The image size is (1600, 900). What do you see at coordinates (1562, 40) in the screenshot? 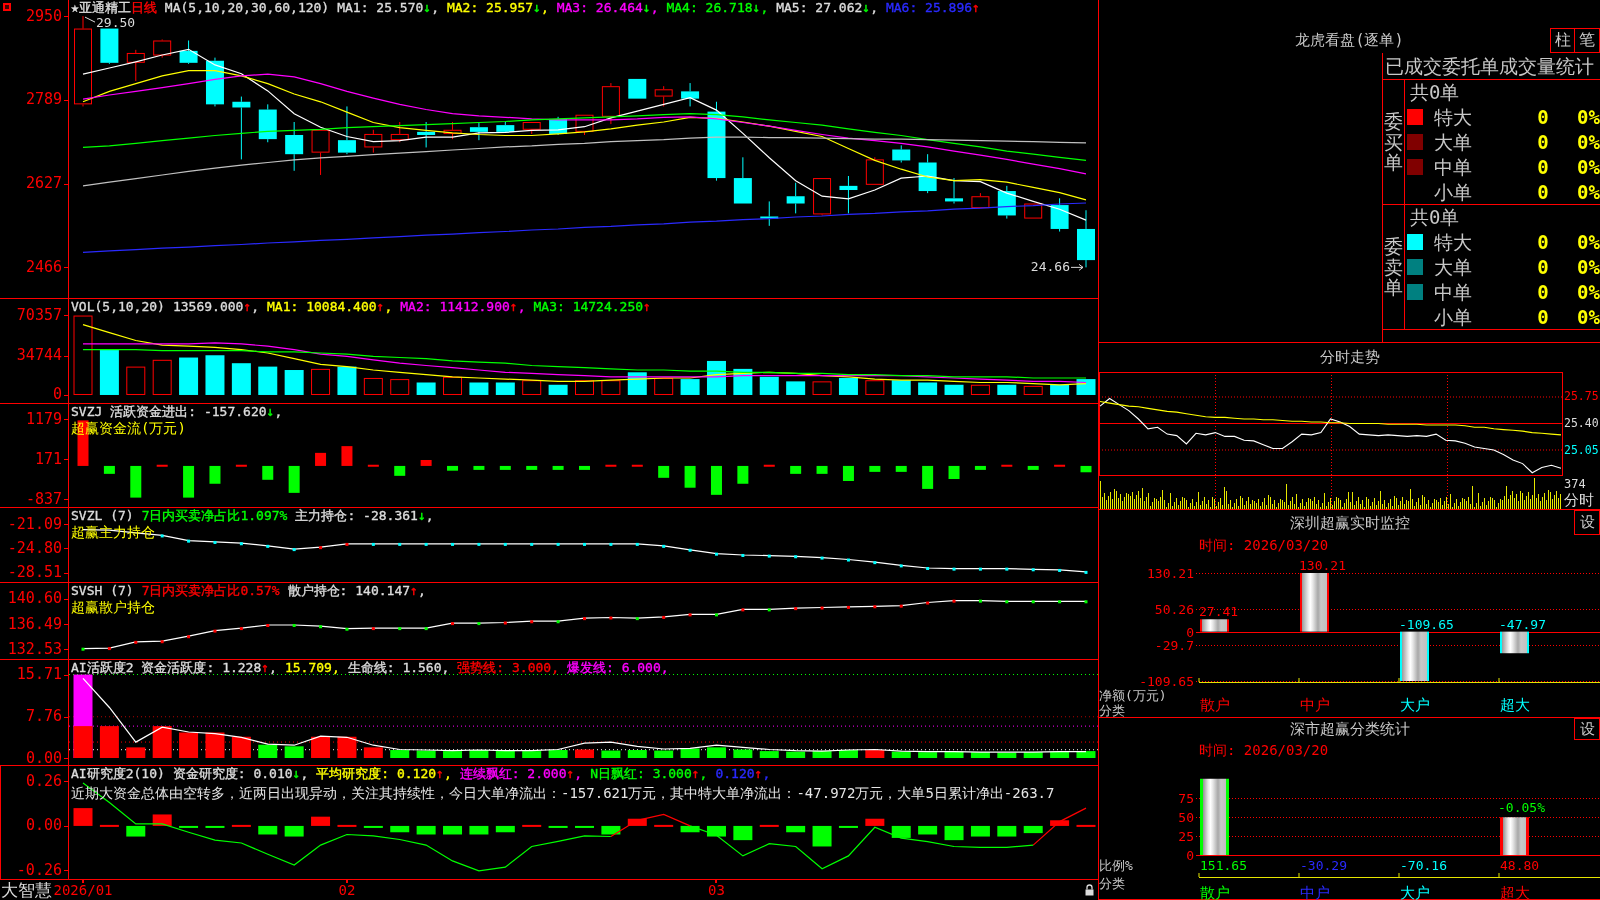
I see `view-toggle-button: 柱` at bounding box center [1562, 40].